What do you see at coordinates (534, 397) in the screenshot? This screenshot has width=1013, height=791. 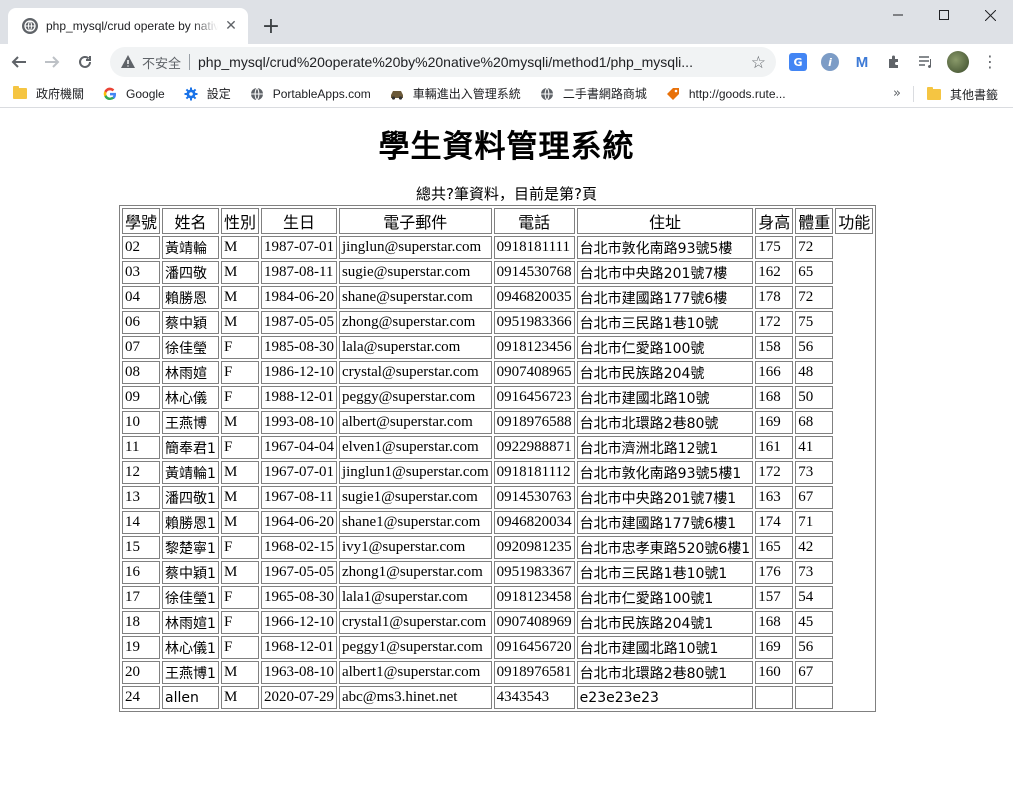 I see `cell-phone: 0916456723` at bounding box center [534, 397].